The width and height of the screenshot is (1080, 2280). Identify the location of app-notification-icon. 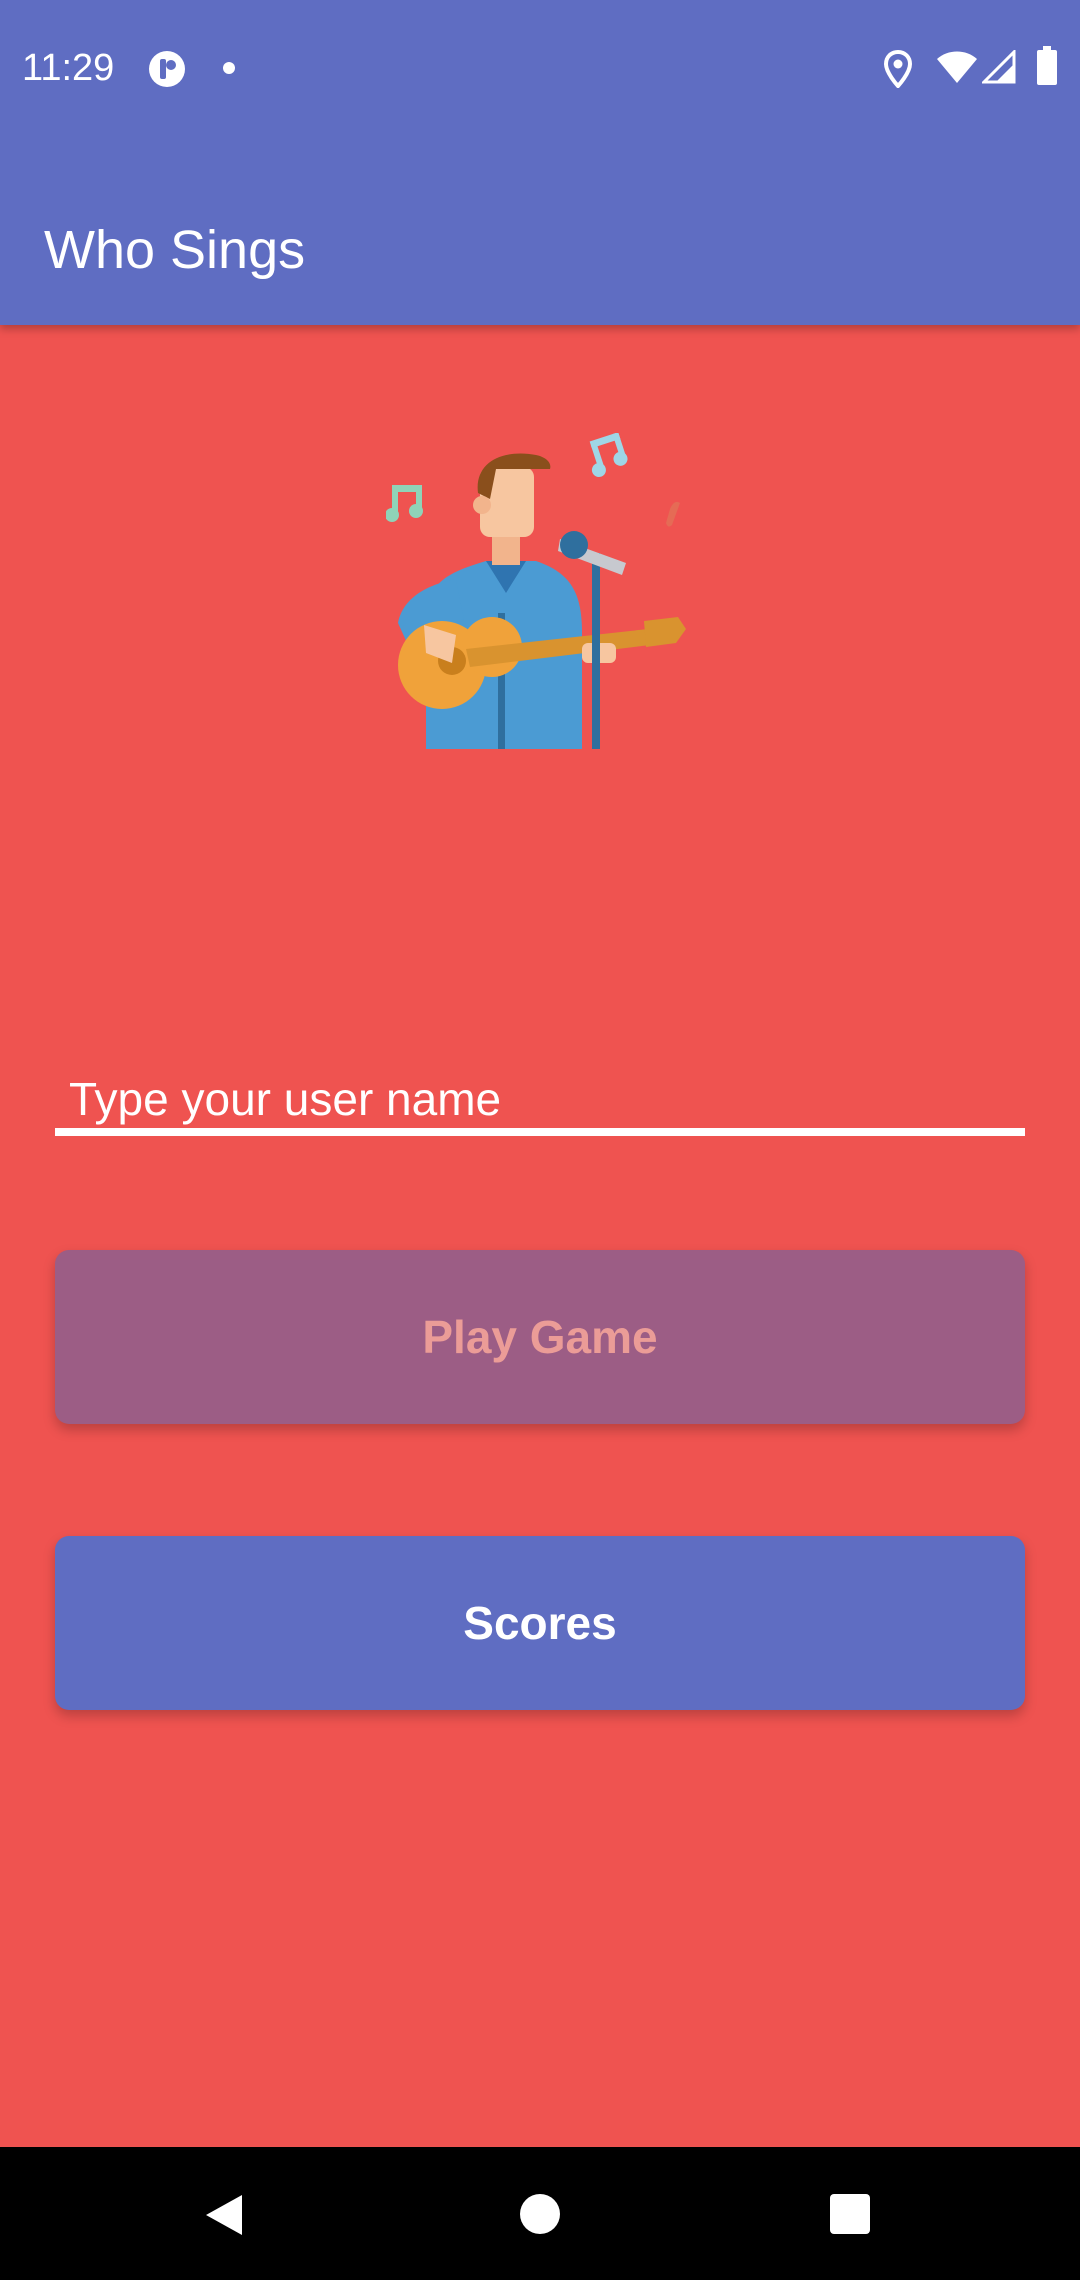
(167, 71).